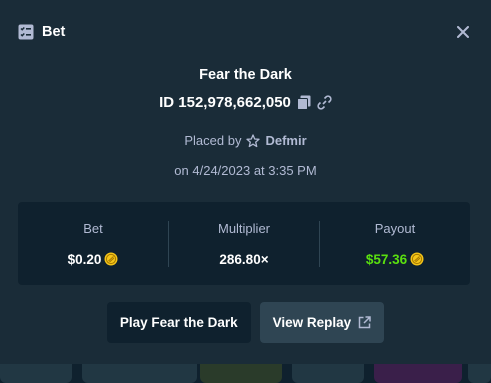 This screenshot has width=491, height=383. What do you see at coordinates (245, 32) in the screenshot?
I see `modal-header: Bet` at bounding box center [245, 32].